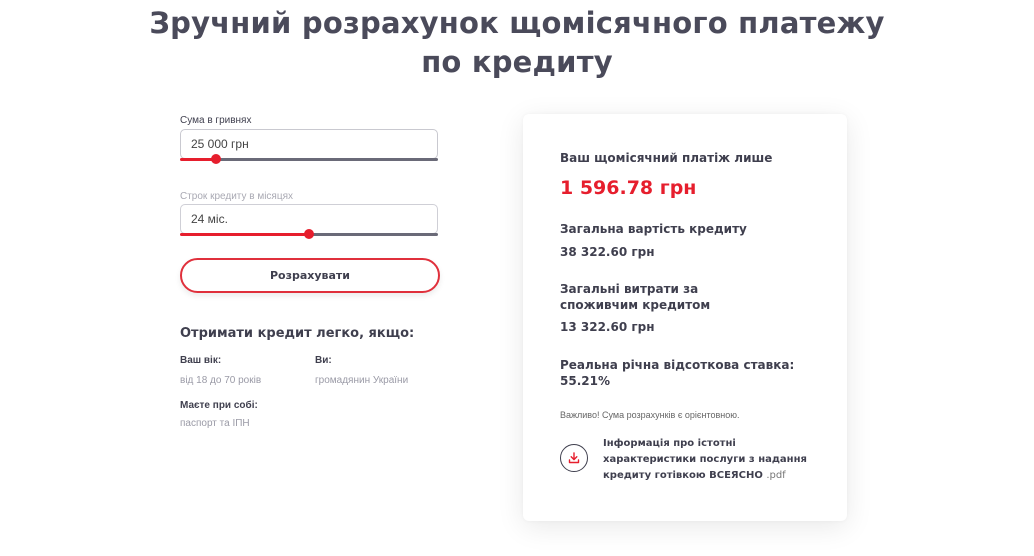 Image resolution: width=1034 pixels, height=556 pixels. I want to click on expenses-value: 13 322.60 грн, so click(607, 327).